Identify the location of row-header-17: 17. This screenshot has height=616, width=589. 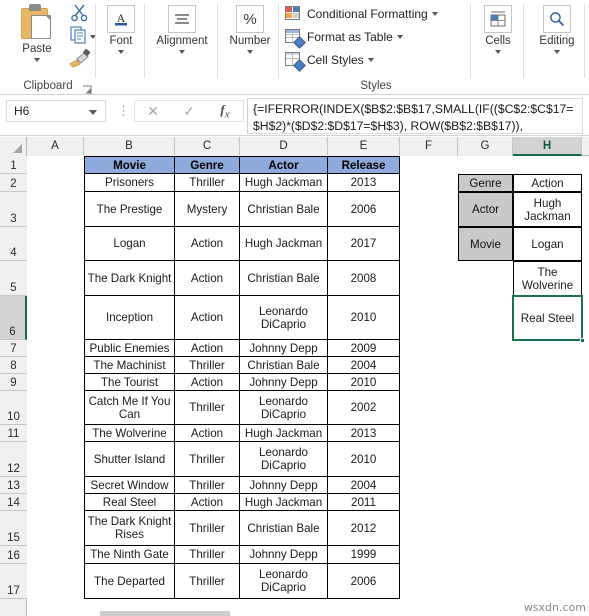
(13, 581).